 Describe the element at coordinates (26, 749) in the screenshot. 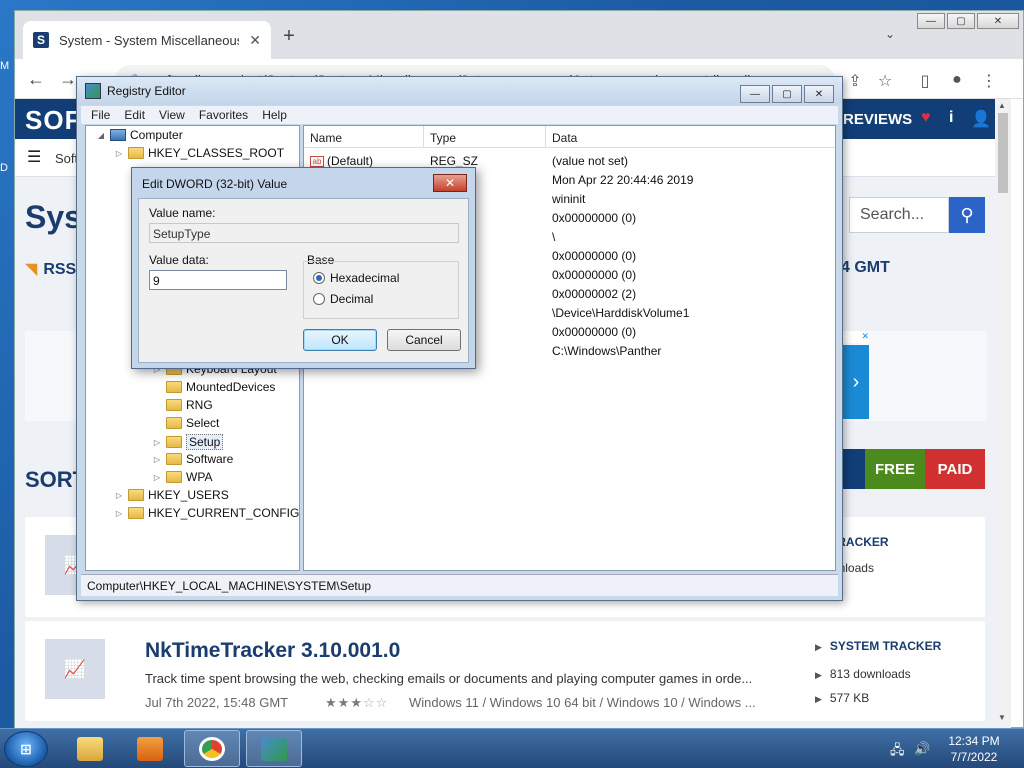

I see `start-button: ⊞` at that location.